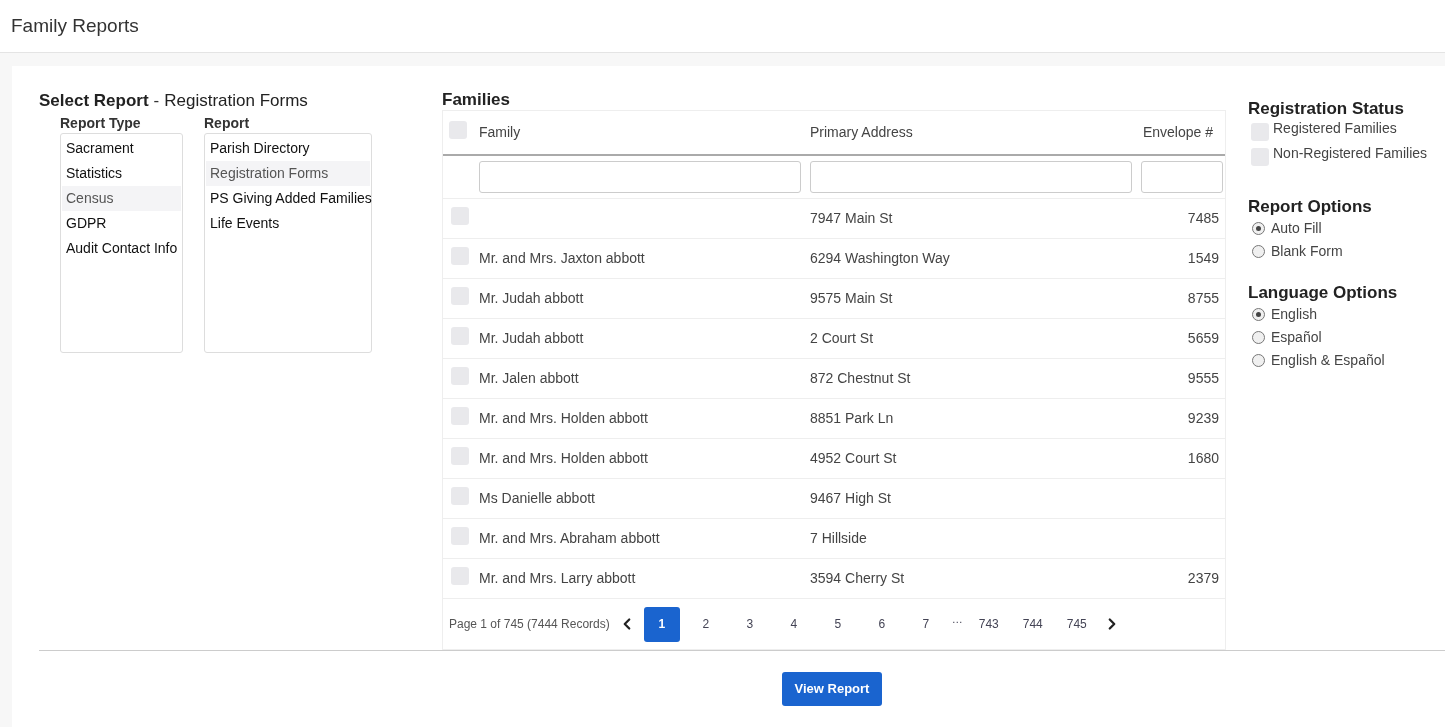  I want to click on list-item: Audit Contact Info, so click(121, 248).